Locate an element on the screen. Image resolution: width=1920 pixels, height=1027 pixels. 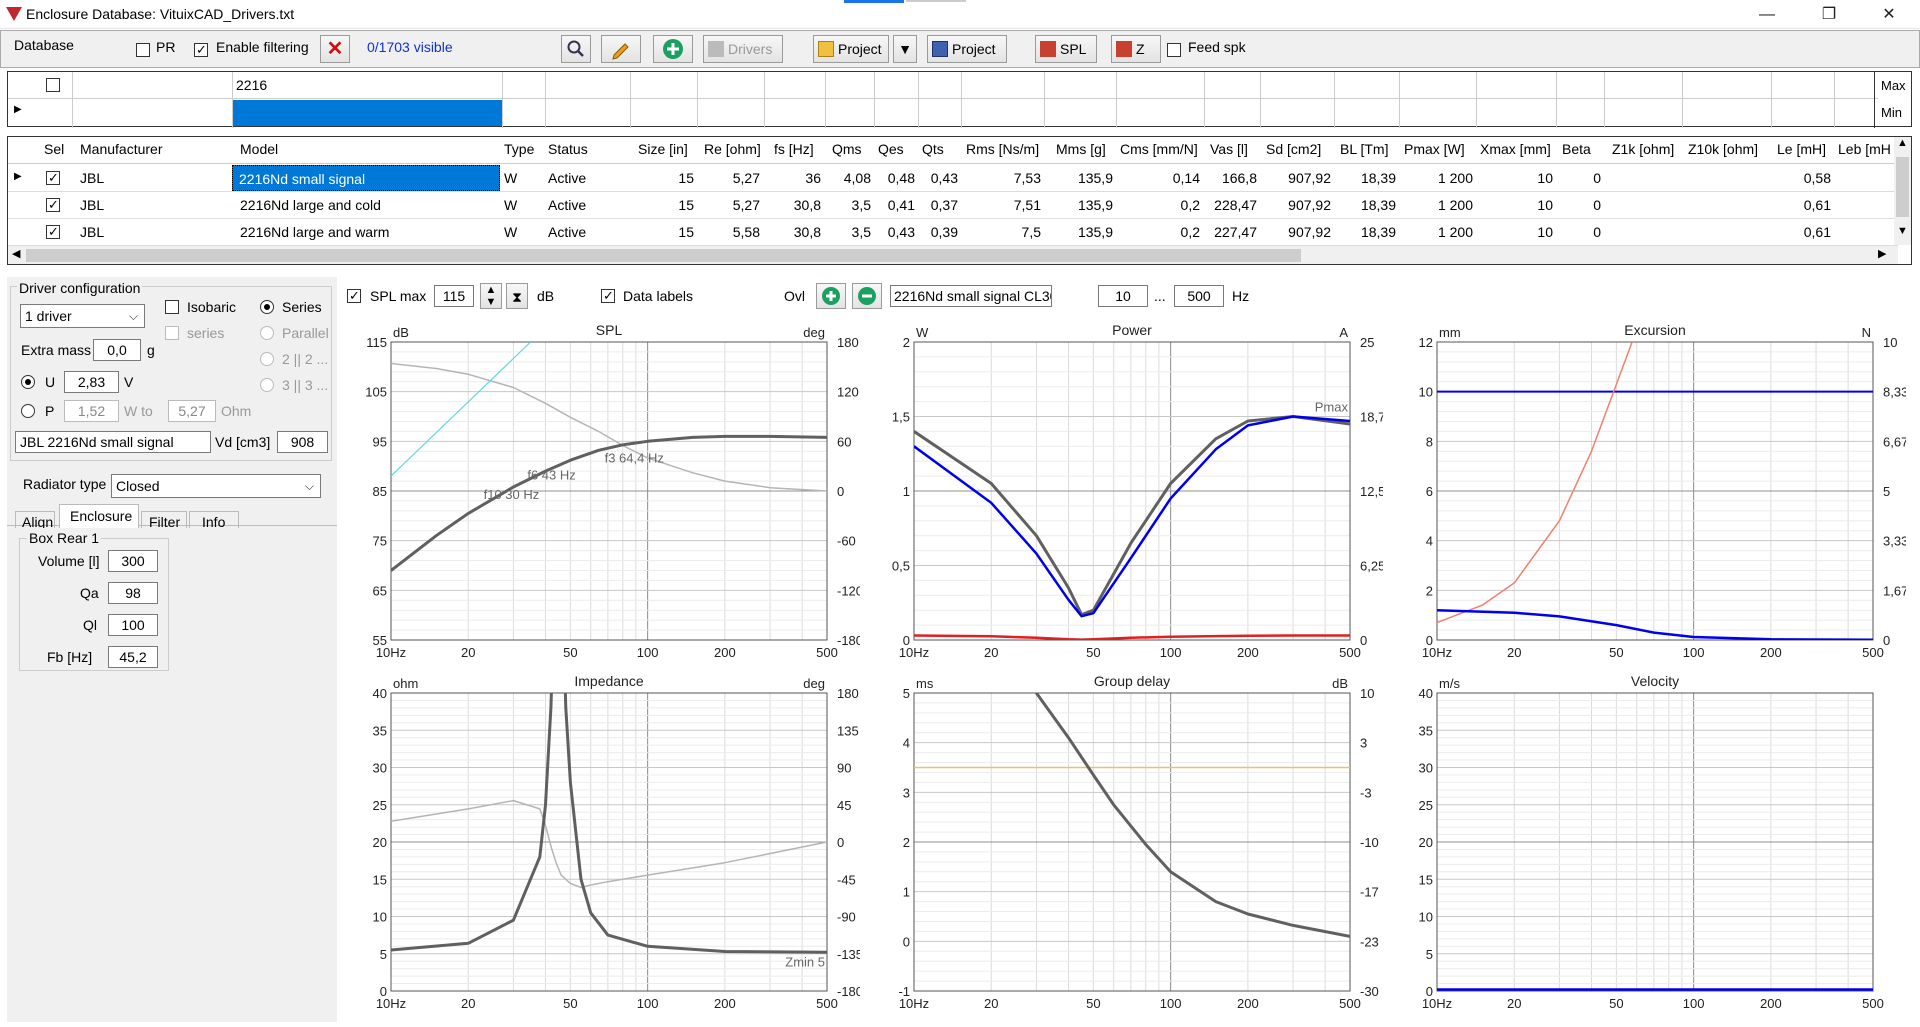
col-beta: Beta is located at coordinates (1576, 149).